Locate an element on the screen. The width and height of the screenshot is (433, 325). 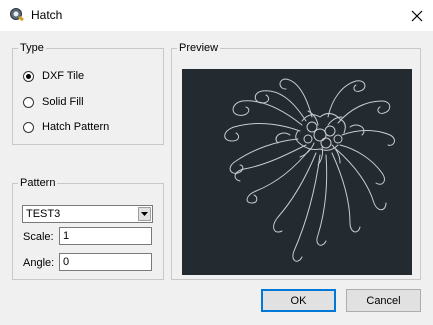
close-button is located at coordinates (416, 15).